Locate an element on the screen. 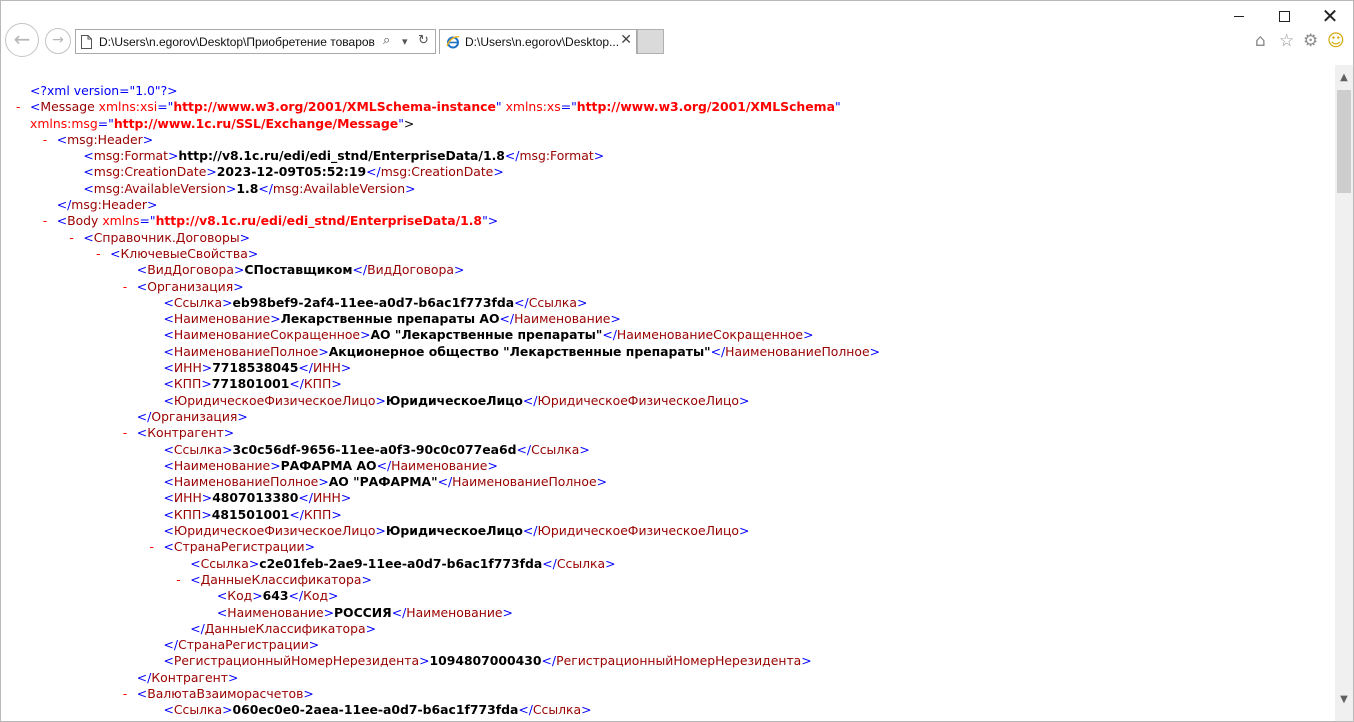 The width and height of the screenshot is (1354, 722). xml-line-text: </Организация> is located at coordinates (192, 416).